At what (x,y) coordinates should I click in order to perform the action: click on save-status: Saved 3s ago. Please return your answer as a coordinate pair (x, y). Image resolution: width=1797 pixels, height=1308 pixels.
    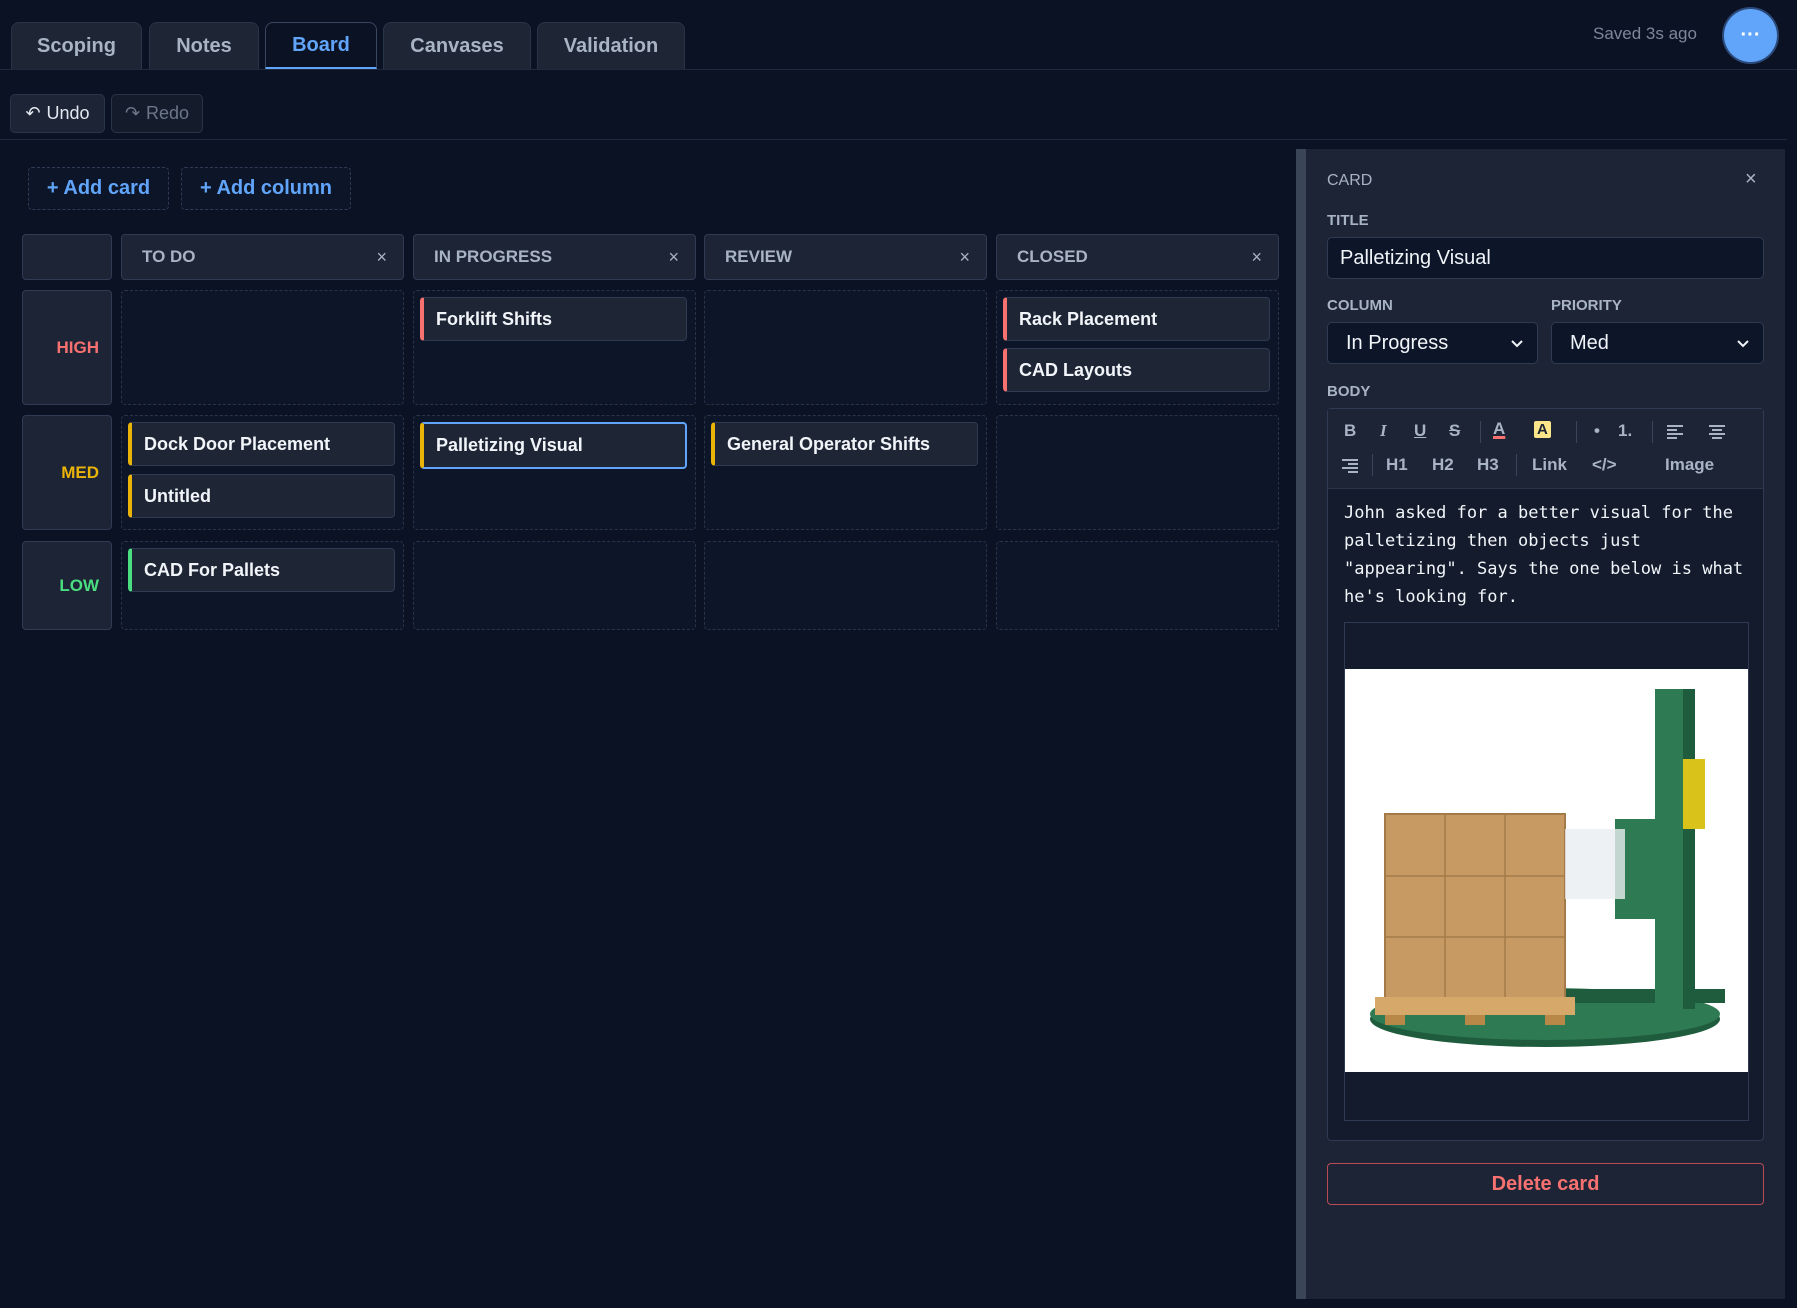
    Looking at the image, I should click on (1645, 33).